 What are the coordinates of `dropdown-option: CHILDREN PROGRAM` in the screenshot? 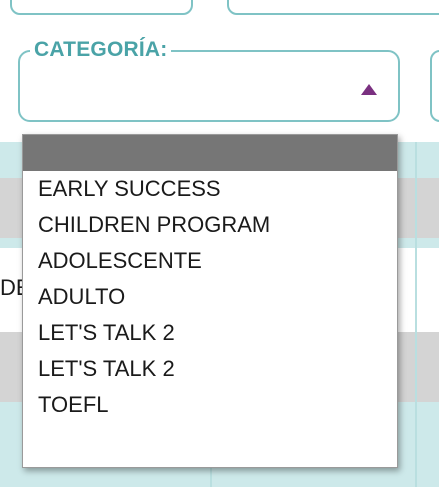 It's located at (210, 225).